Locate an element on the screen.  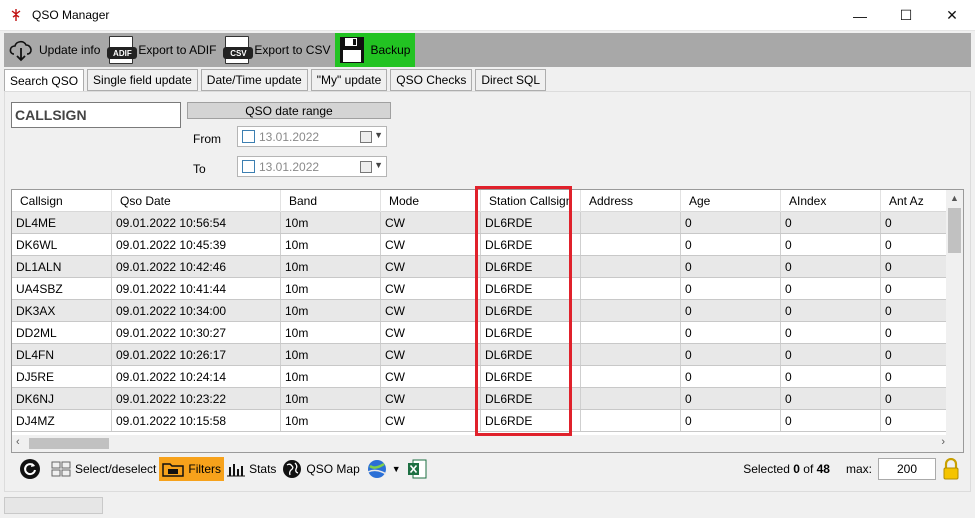
update-info-button: Update info is located at coordinates (54, 50).